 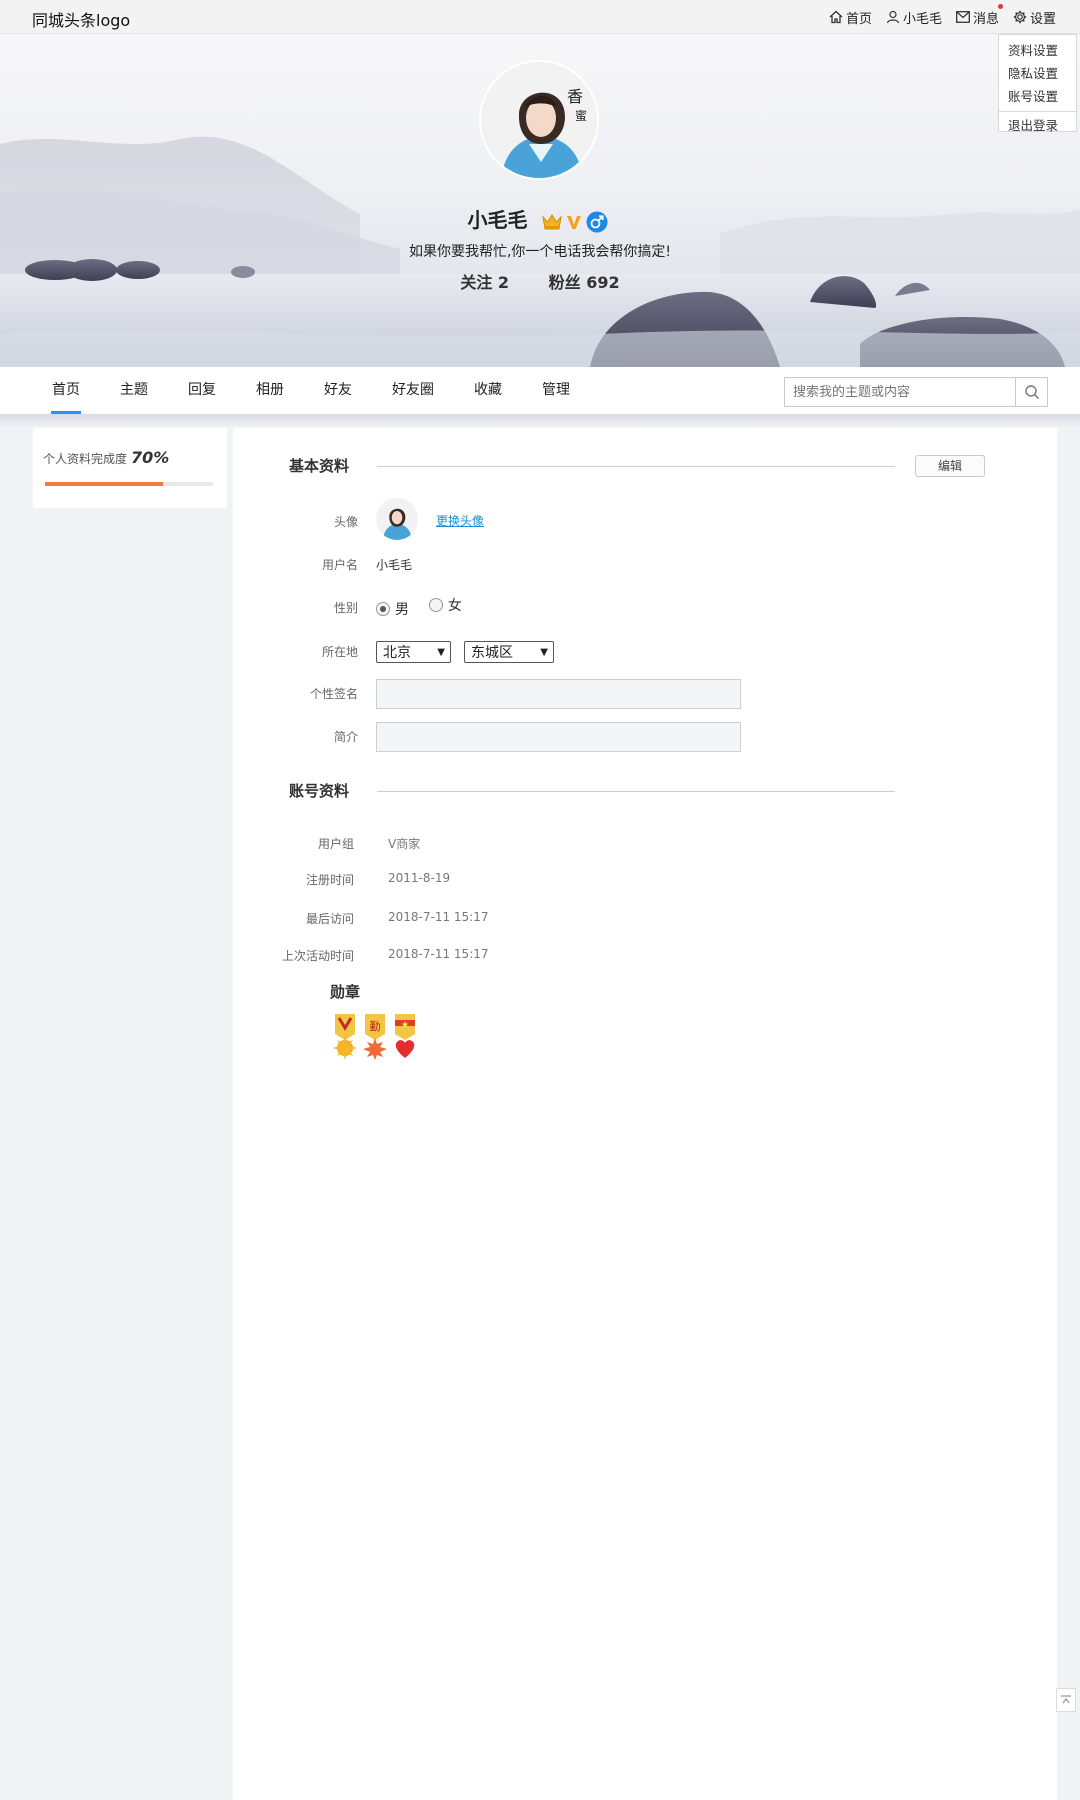 I want to click on completion-percent: 70%, so click(x=150, y=457).